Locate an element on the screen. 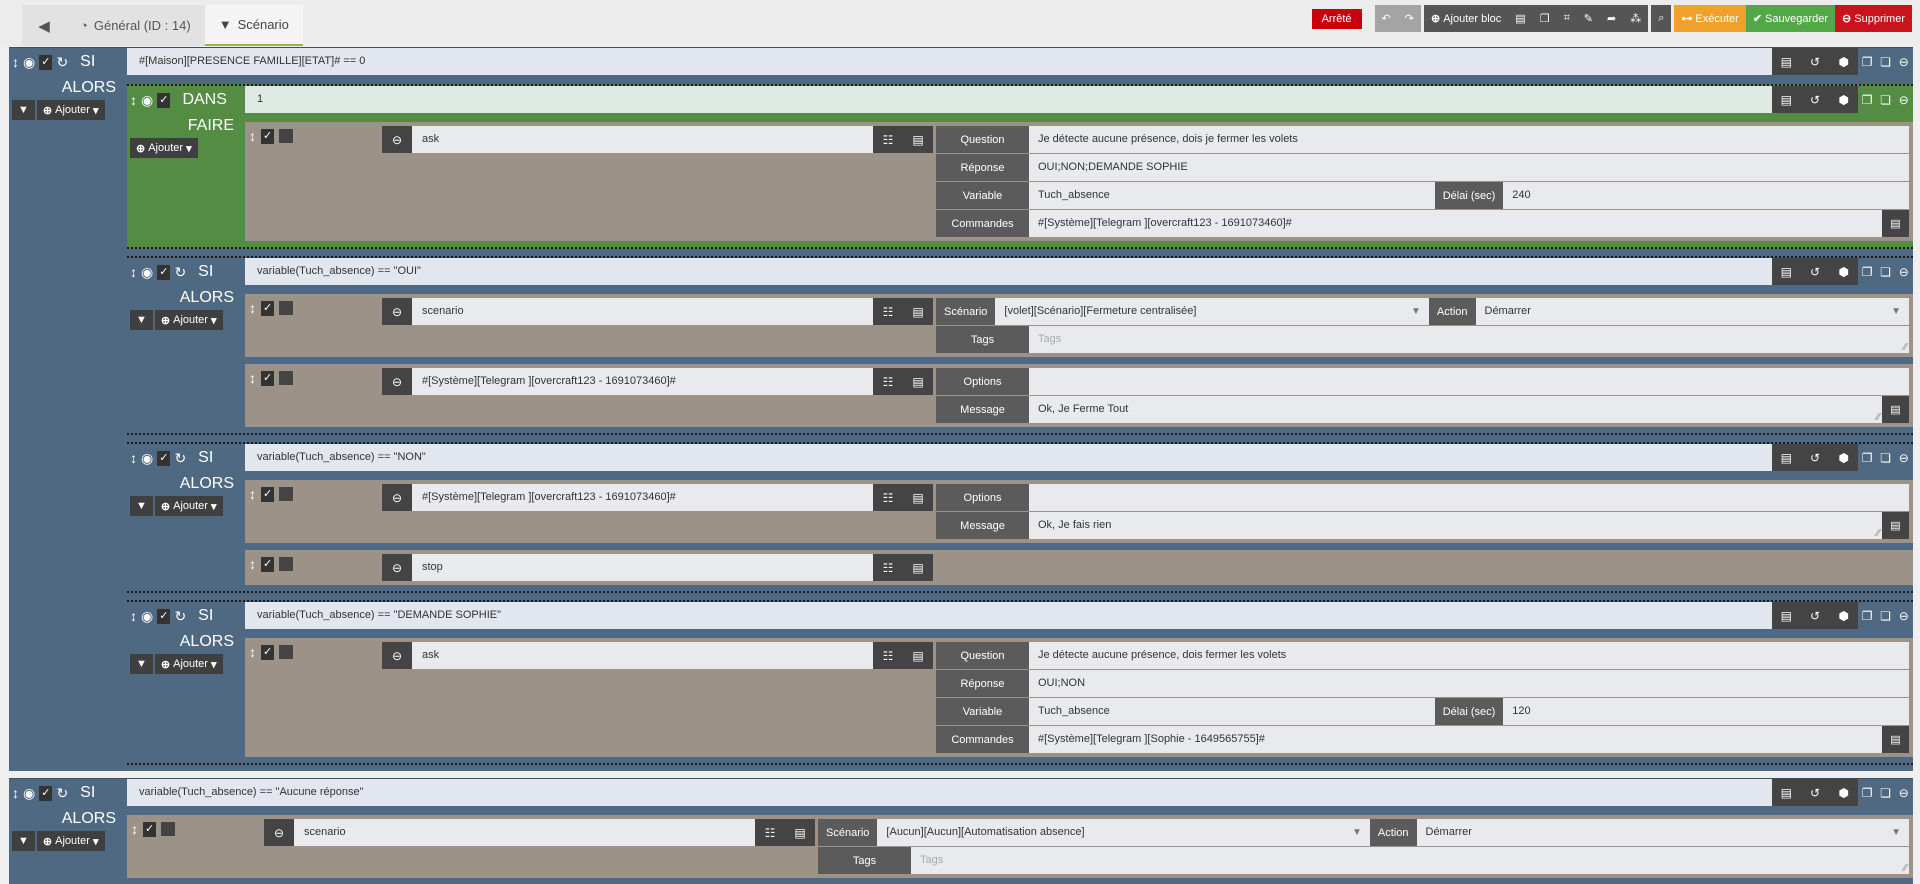 The width and height of the screenshot is (1920, 884). share-icon: ➦ is located at coordinates (1611, 18).